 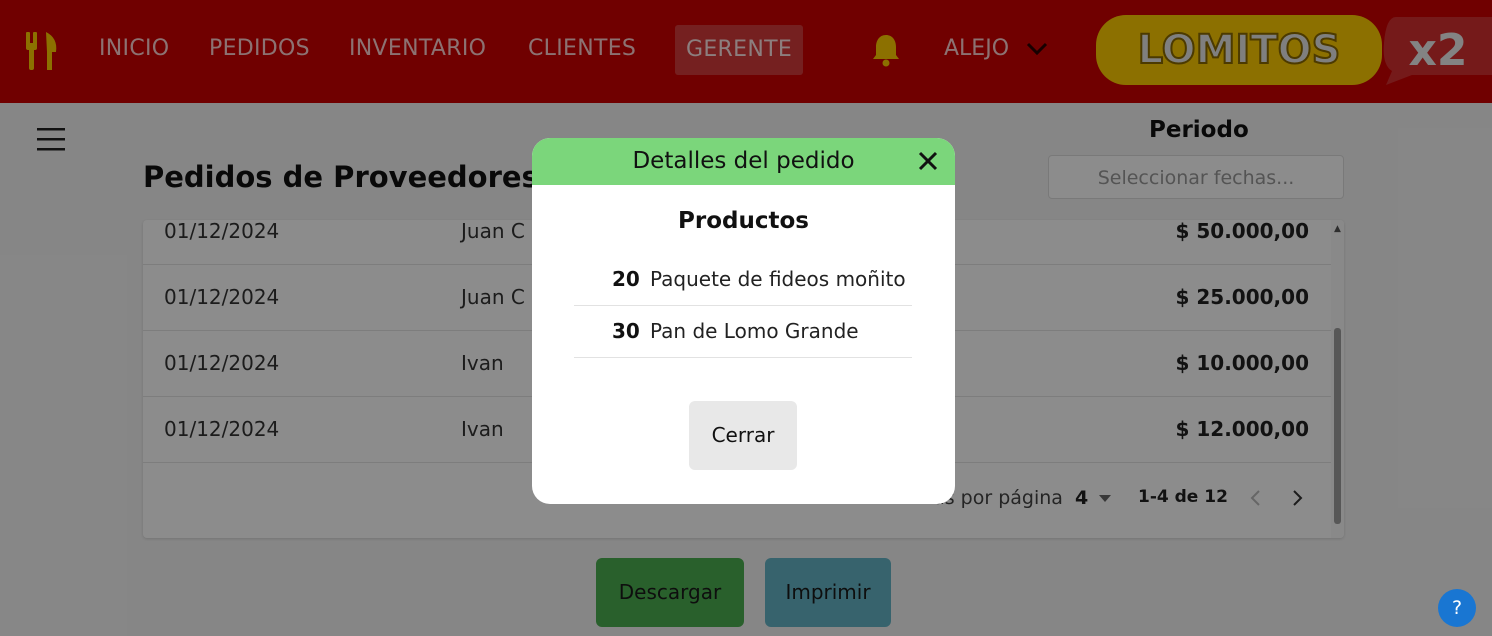 I want to click on product-item: 30 Pan de Lomo Grande, so click(x=743, y=332).